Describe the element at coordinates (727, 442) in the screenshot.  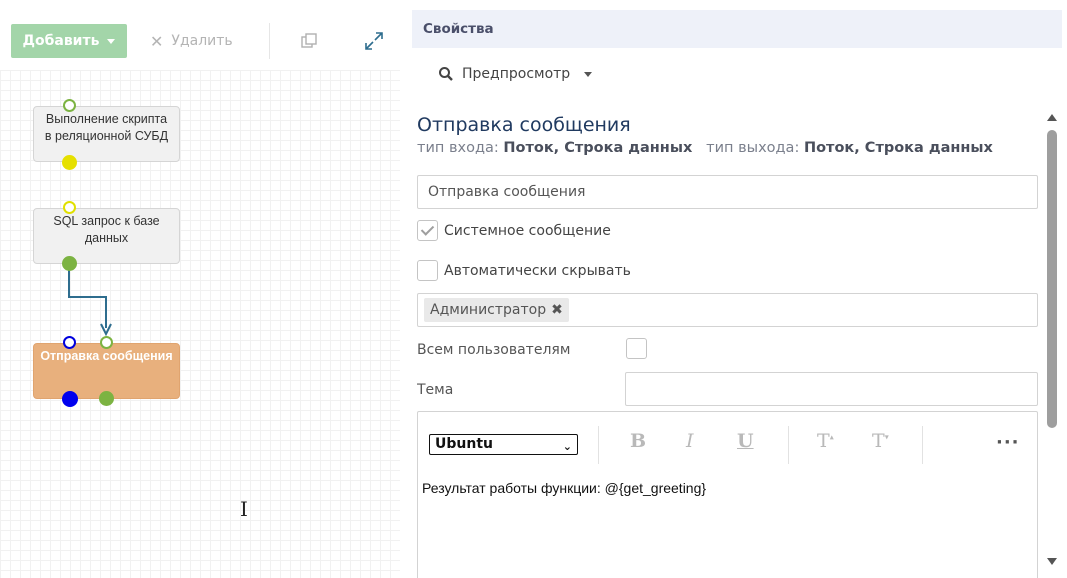
I see `editor-toolbar: Ubuntu ⌄ B I U T▴ T▾ ···` at that location.